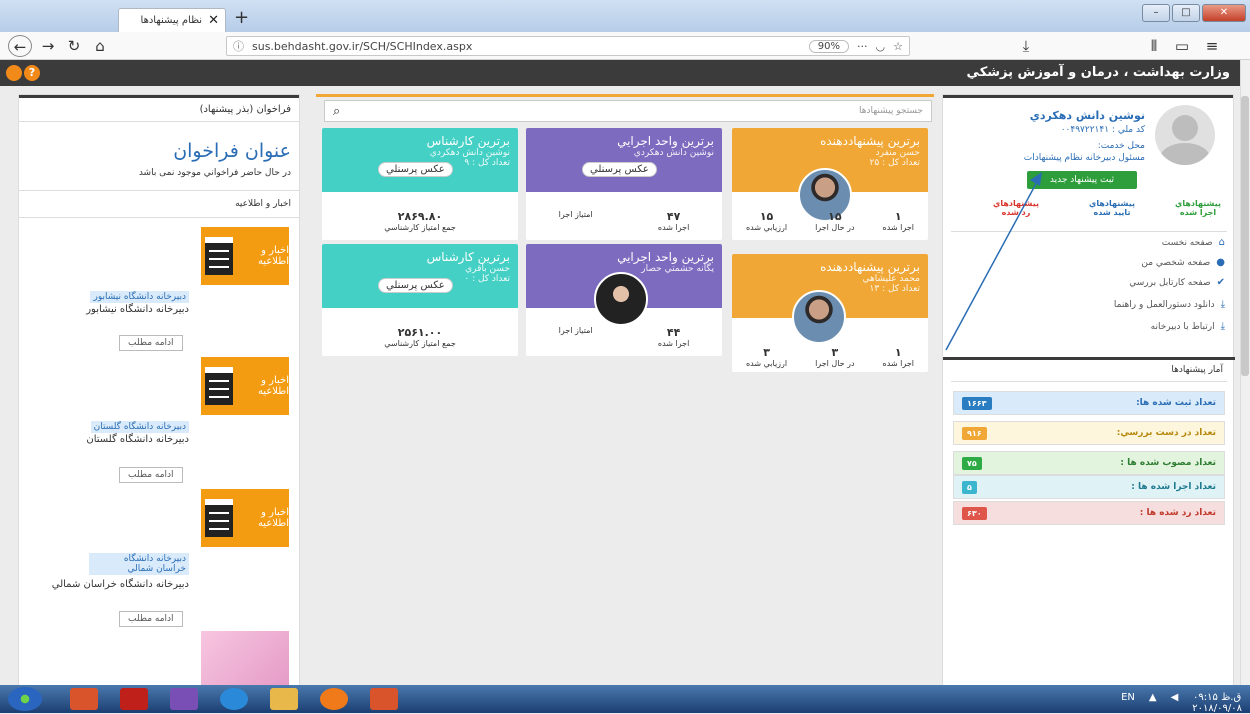 The image size is (1250, 714). I want to click on card-count: تعداد کل : ۲۵, so click(894, 163).